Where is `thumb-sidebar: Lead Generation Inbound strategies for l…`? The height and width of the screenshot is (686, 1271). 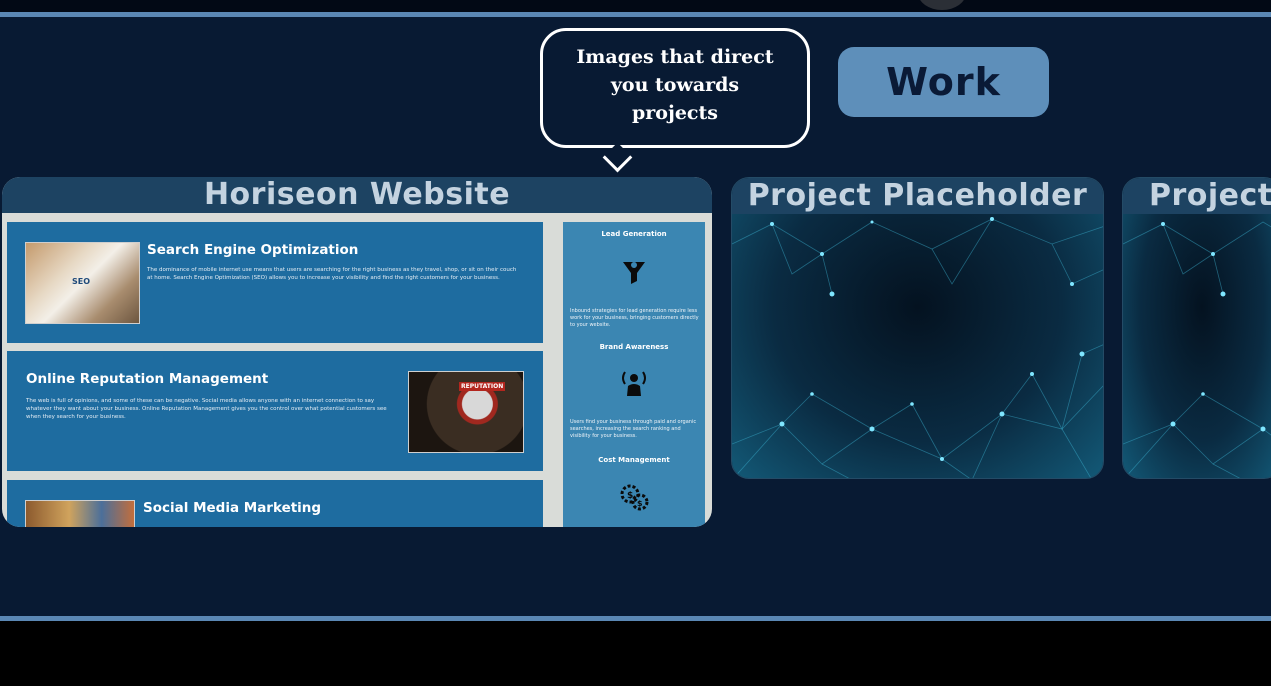
thumb-sidebar: Lead Generation Inbound strategies for l… is located at coordinates (634, 374).